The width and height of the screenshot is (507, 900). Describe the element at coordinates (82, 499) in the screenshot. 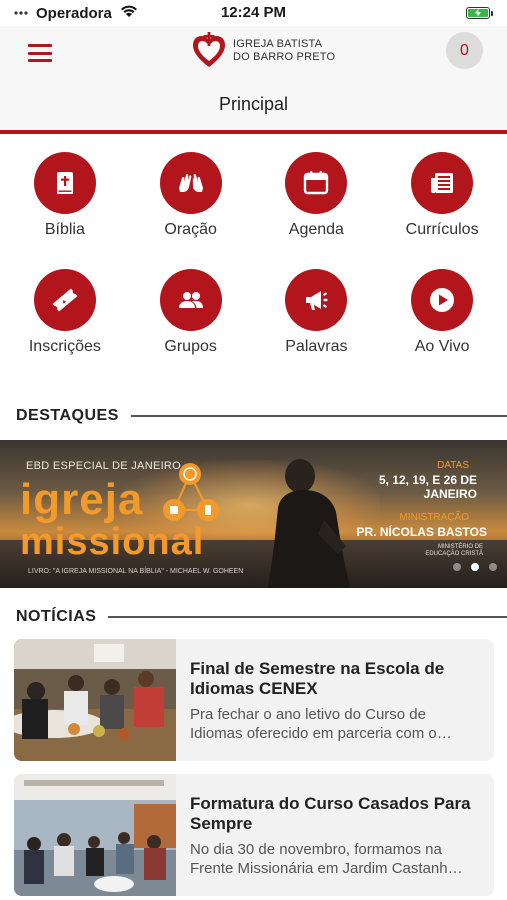

I see `banner-title-line-1: igreja` at that location.